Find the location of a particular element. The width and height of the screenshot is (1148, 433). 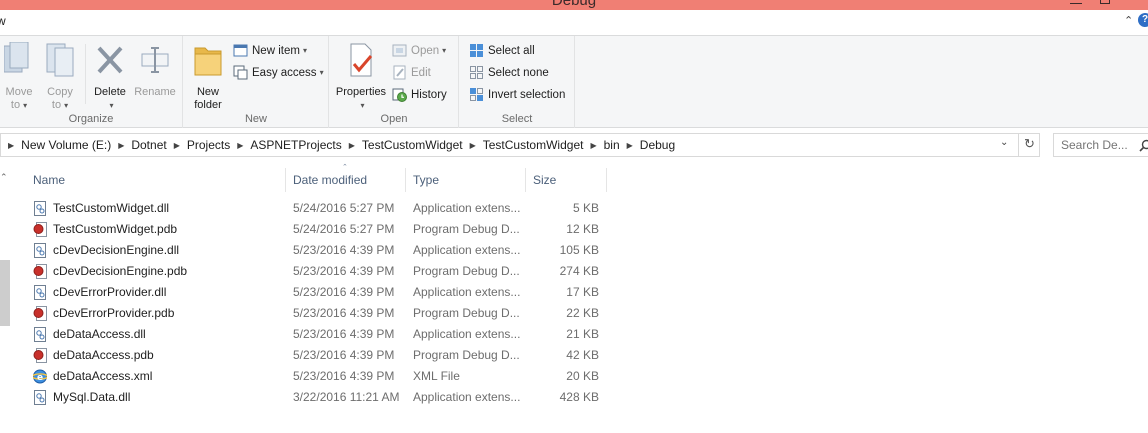

invert-selection-button: Invert selection is located at coordinates (517, 94).